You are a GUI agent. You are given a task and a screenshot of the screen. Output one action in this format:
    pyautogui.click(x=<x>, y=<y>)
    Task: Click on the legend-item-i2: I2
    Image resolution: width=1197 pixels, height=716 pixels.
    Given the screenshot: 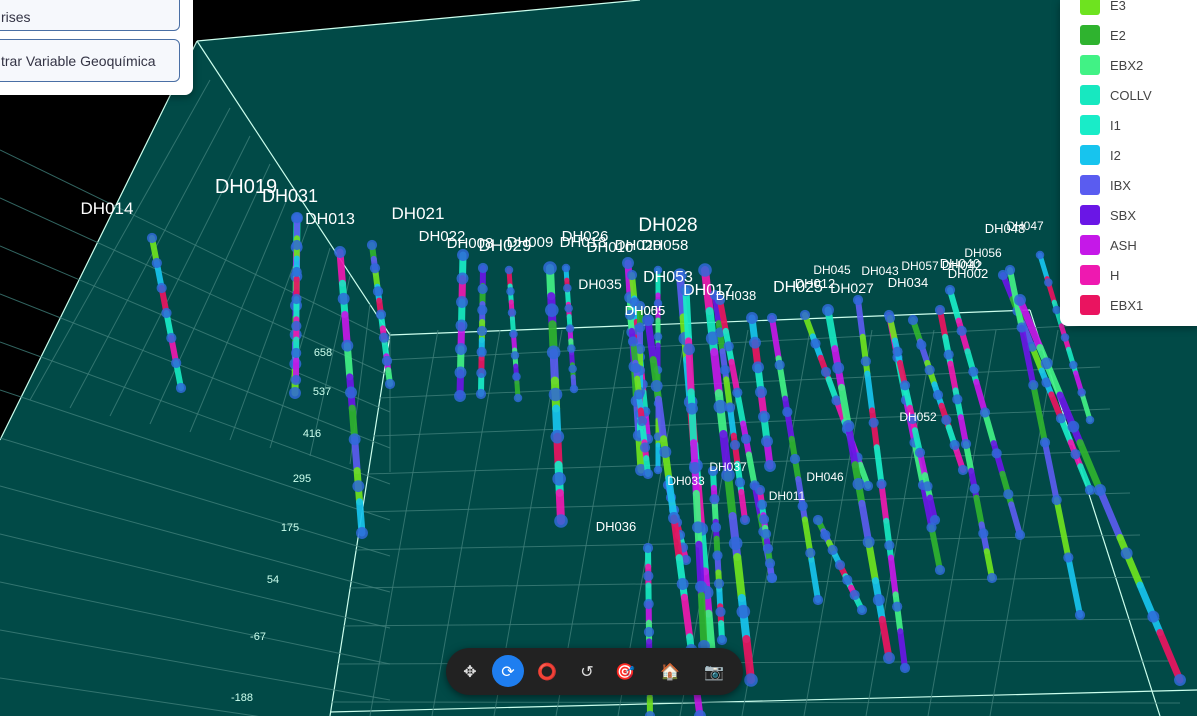 What is the action you would take?
    pyautogui.click(x=1100, y=155)
    